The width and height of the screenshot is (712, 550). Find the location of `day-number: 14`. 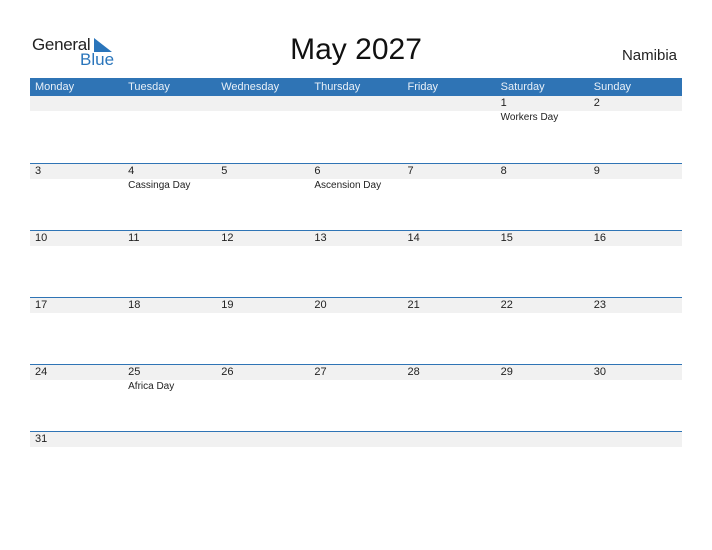

day-number: 14 is located at coordinates (413, 238).